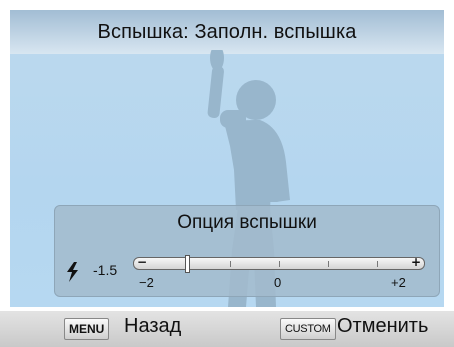 The width and height of the screenshot is (454, 347). I want to click on title-bar: Вспышка: Заполн. вспышка, so click(227, 32).